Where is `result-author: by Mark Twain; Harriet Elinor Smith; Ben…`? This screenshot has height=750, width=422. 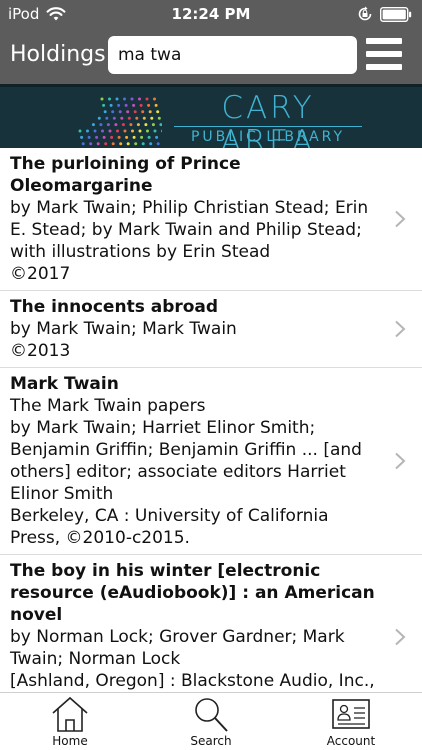 result-author: by Mark Twain; Harriet Elinor Smith; Ben… is located at coordinates (186, 461).